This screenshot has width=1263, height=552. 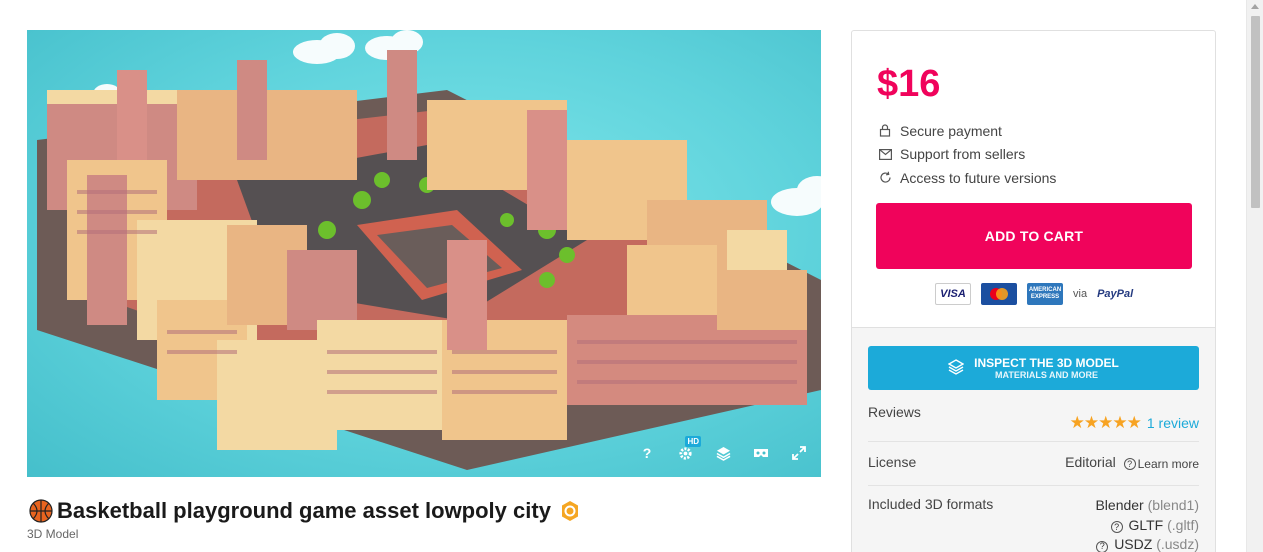 I want to click on license-value: Editorial, so click(x=1090, y=462).